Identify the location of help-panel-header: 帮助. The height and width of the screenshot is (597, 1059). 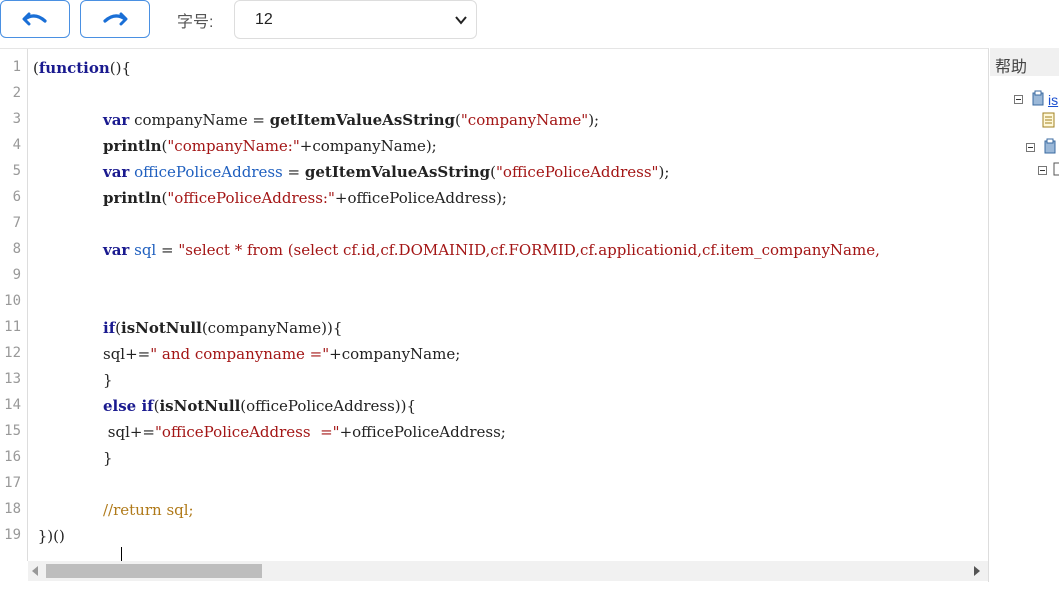
(1024, 62).